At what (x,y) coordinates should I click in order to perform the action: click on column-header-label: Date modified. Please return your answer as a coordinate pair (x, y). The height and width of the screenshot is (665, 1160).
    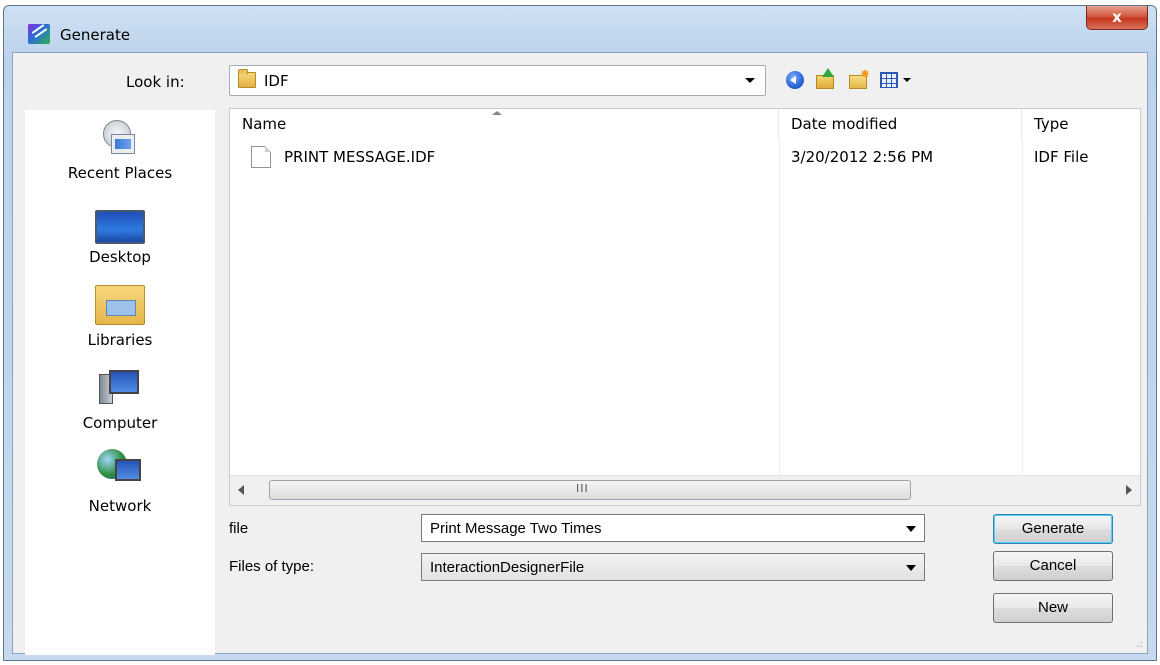
    Looking at the image, I should click on (844, 124).